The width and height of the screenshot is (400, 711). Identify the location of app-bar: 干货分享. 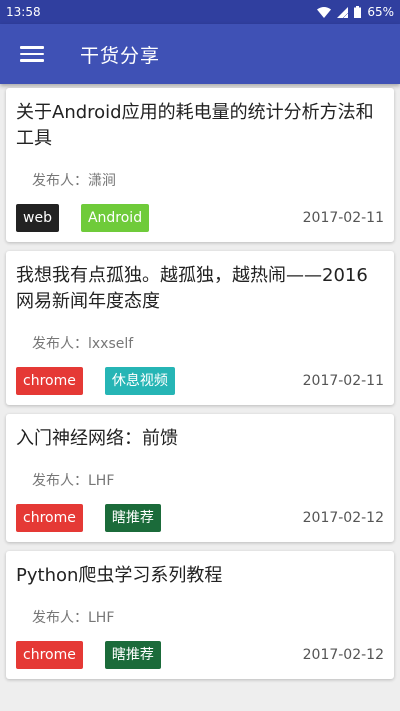
(200, 54).